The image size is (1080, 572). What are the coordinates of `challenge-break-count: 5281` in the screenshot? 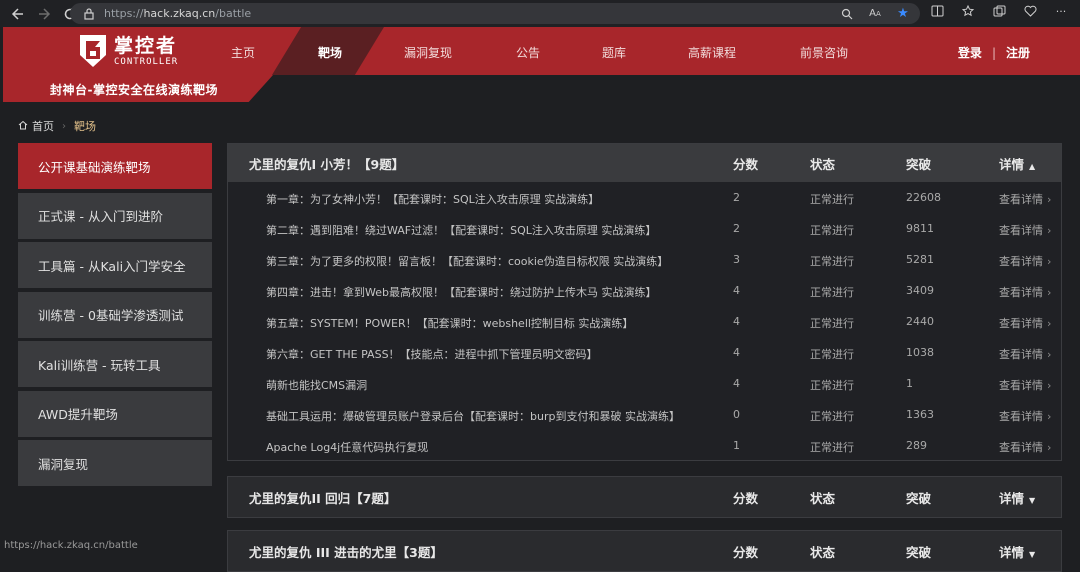 It's located at (920, 259).